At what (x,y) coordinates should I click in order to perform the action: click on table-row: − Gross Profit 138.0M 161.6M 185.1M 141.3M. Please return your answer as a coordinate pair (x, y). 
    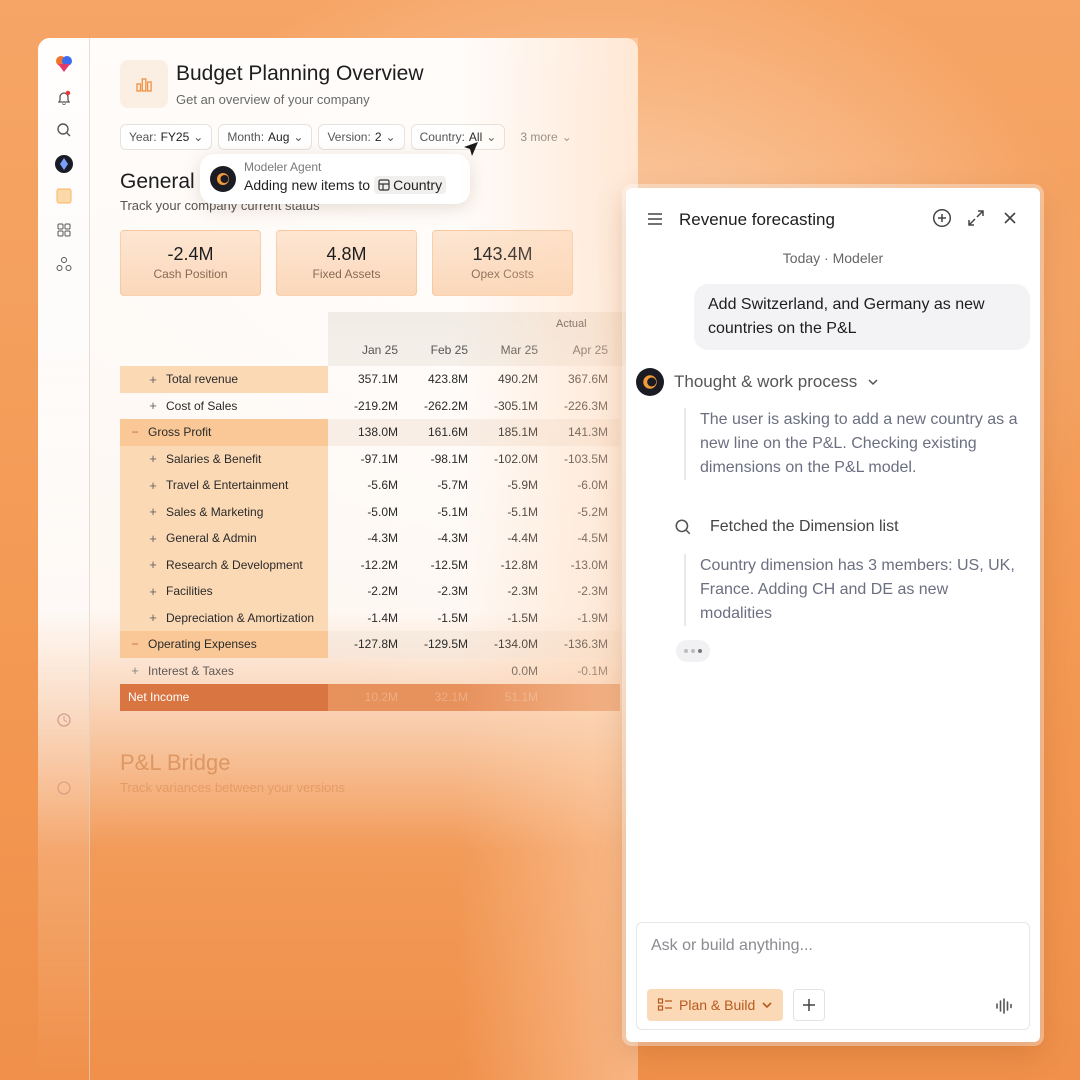
    Looking at the image, I should click on (370, 432).